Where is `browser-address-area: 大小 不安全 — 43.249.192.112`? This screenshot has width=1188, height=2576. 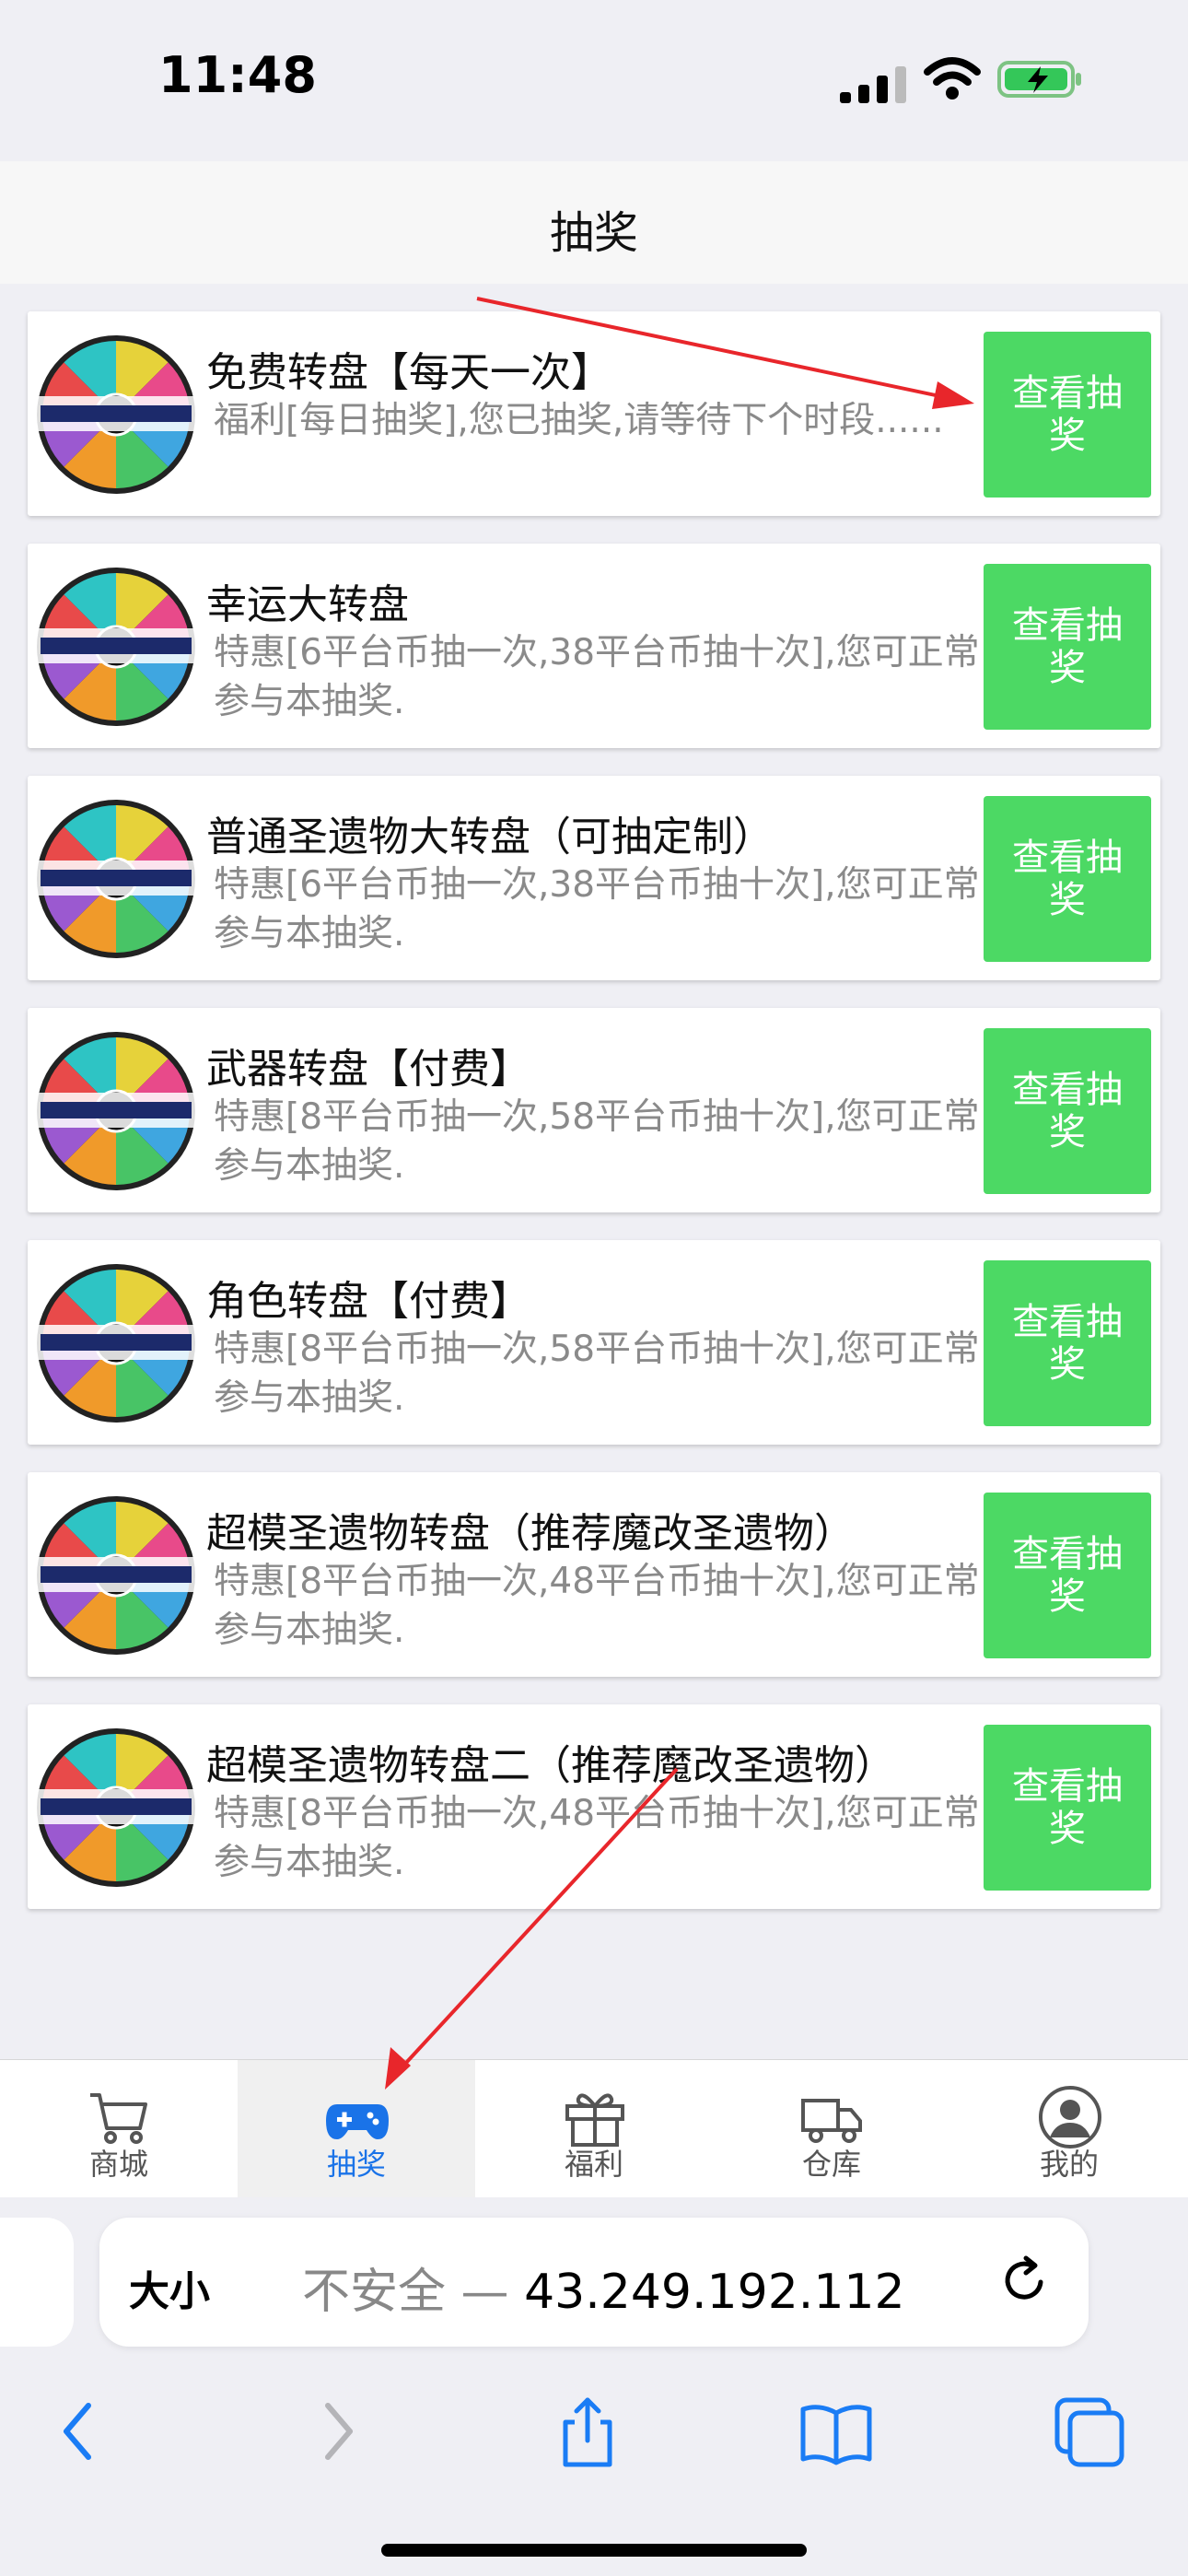
browser-address-area: 大小 不安全 — 43.249.192.112 is located at coordinates (594, 2275).